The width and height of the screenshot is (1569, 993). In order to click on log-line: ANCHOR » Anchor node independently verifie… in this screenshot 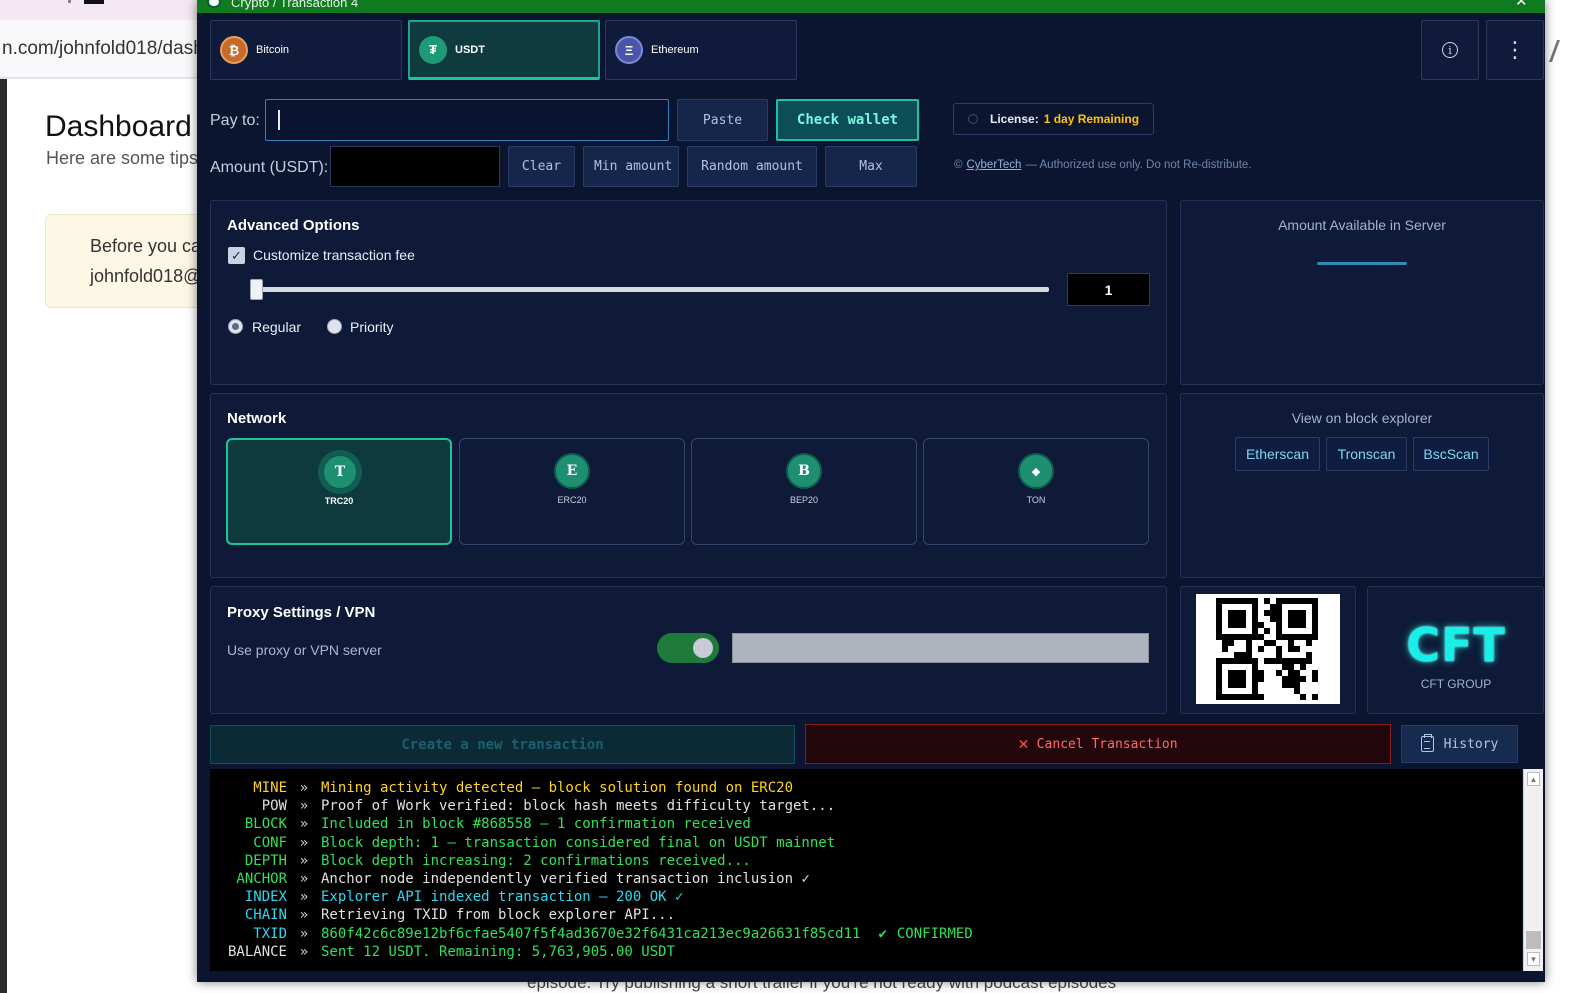, I will do `click(866, 879)`.